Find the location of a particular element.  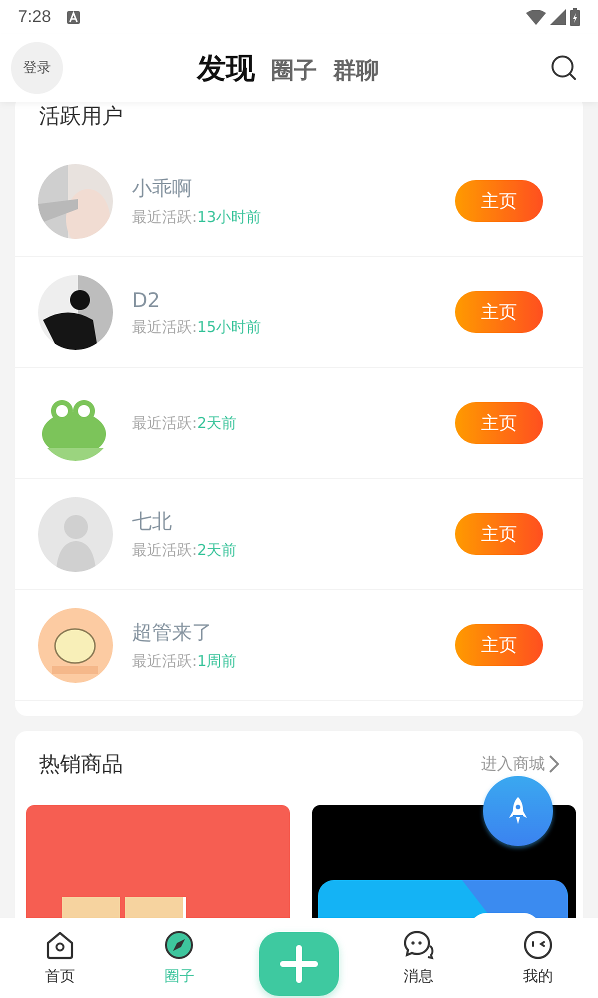

clock: 7:28 is located at coordinates (35, 17).